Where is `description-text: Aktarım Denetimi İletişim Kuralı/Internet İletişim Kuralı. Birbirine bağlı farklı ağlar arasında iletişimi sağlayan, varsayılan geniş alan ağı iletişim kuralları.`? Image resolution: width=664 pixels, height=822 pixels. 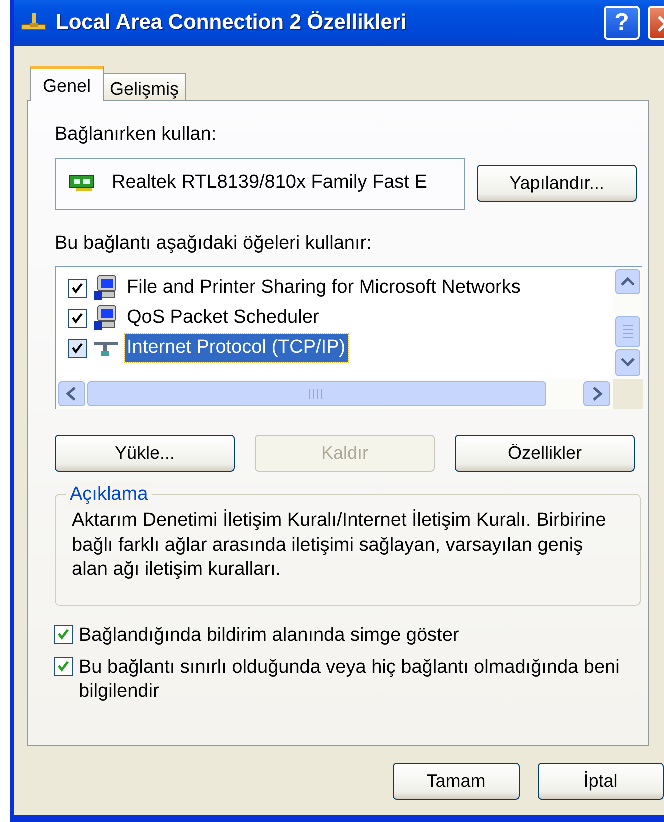
description-text: Aktarım Denetimi İletişim Kuralı/Internet İletişim Kuralı. Birbirine bağlı farklı ağlar arasında iletişimi sağlayan, varsayılan geniş alan ağı iletişim kuralları. is located at coordinates (340, 545).